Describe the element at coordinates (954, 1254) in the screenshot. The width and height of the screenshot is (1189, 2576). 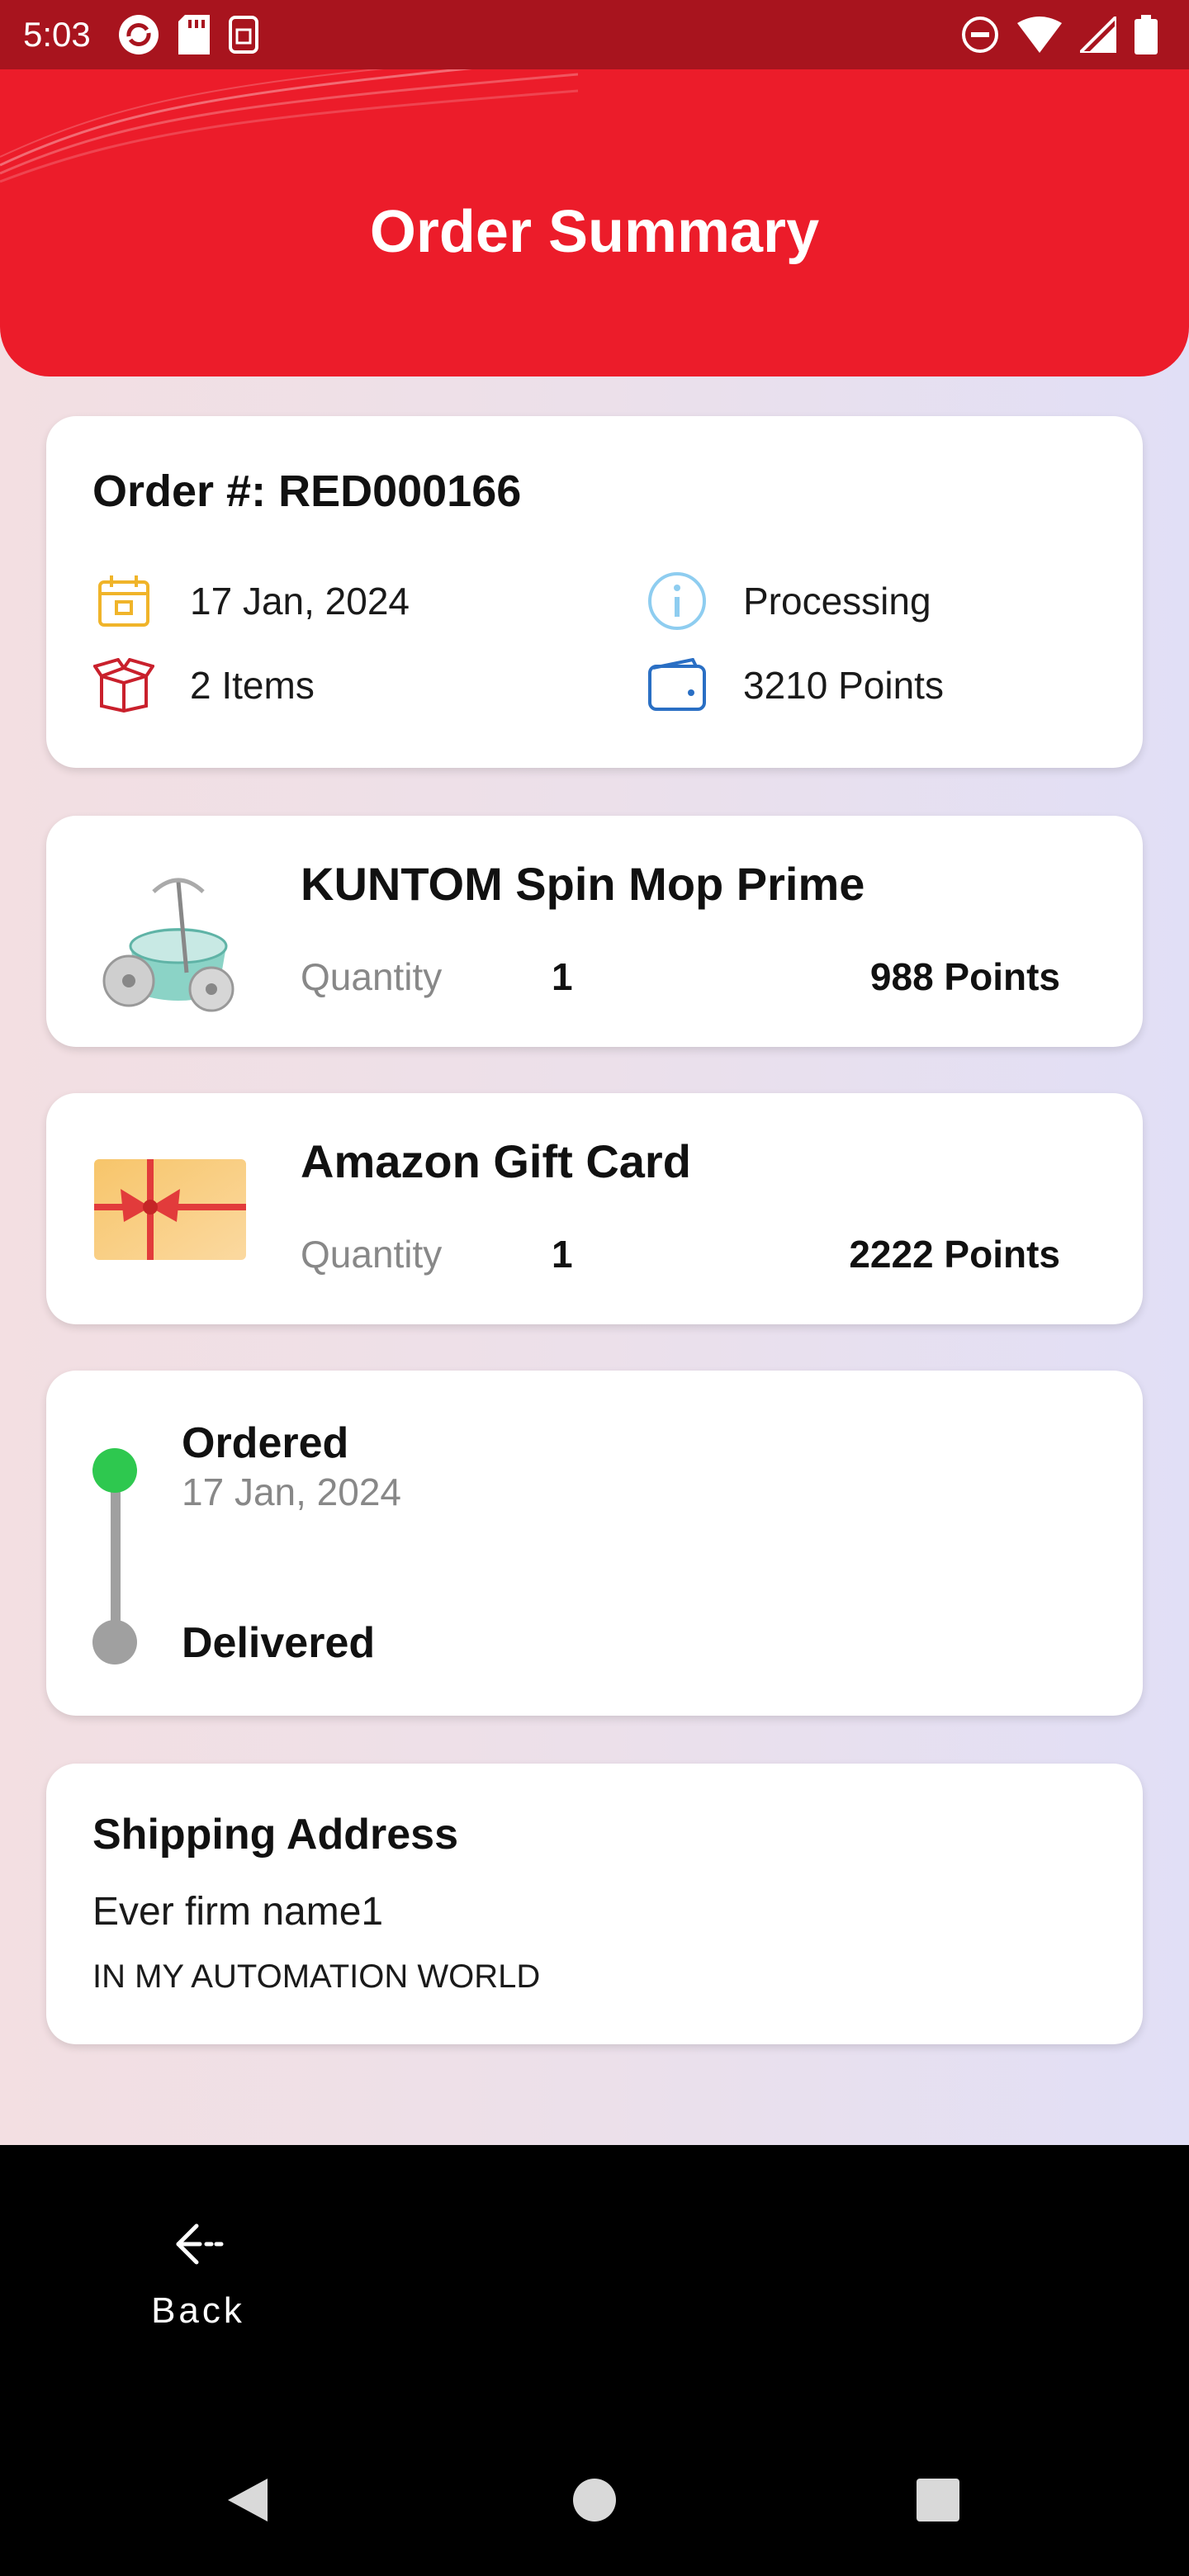
I see `item-points: 2222 Points` at that location.